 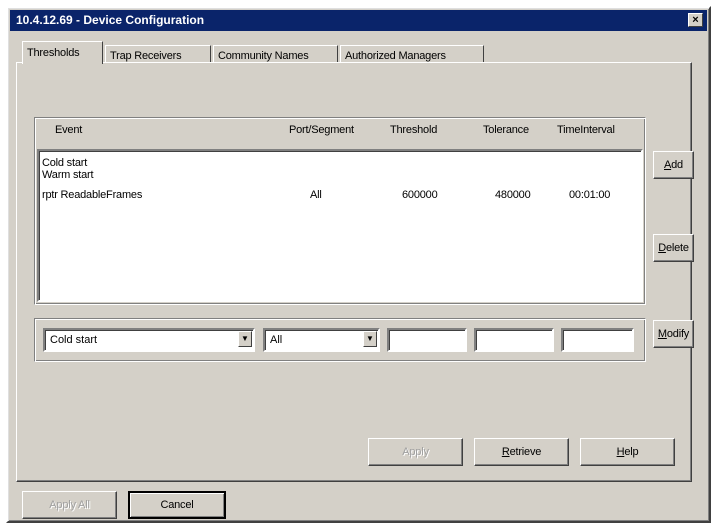 I want to click on title-bar: 10.4.12.69 - Device Configuration ×, so click(x=358, y=20).